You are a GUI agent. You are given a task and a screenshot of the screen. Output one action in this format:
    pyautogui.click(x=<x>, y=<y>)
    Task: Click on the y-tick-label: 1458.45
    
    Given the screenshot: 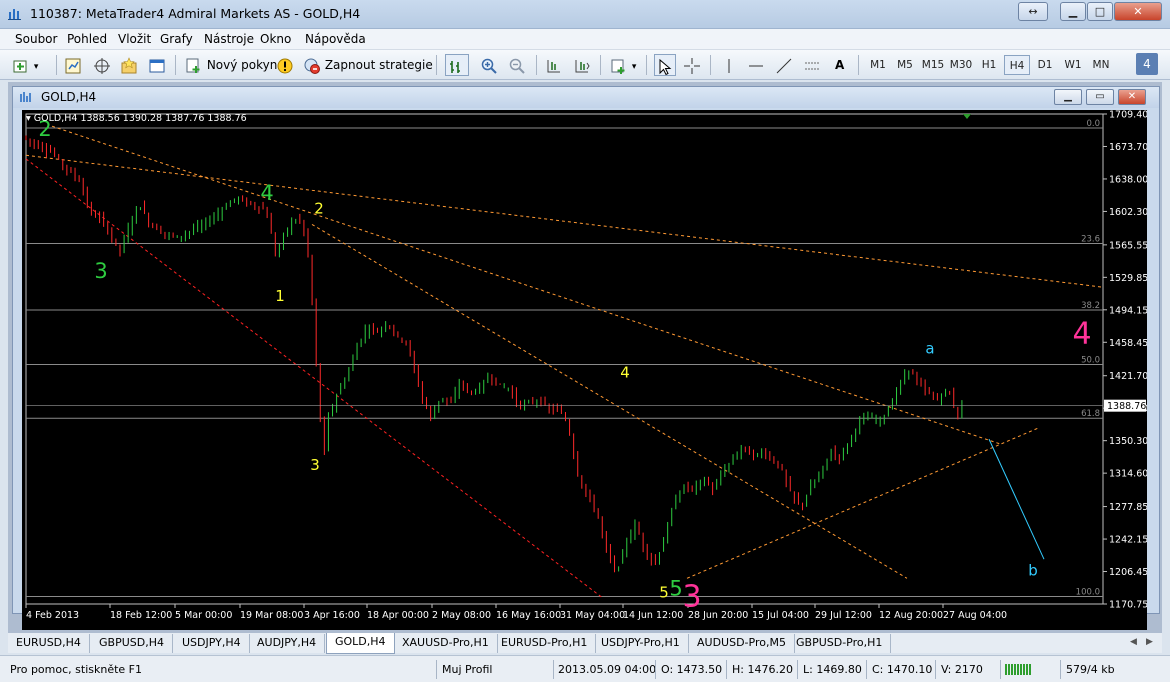 What is the action you would take?
    pyautogui.click(x=1128, y=343)
    